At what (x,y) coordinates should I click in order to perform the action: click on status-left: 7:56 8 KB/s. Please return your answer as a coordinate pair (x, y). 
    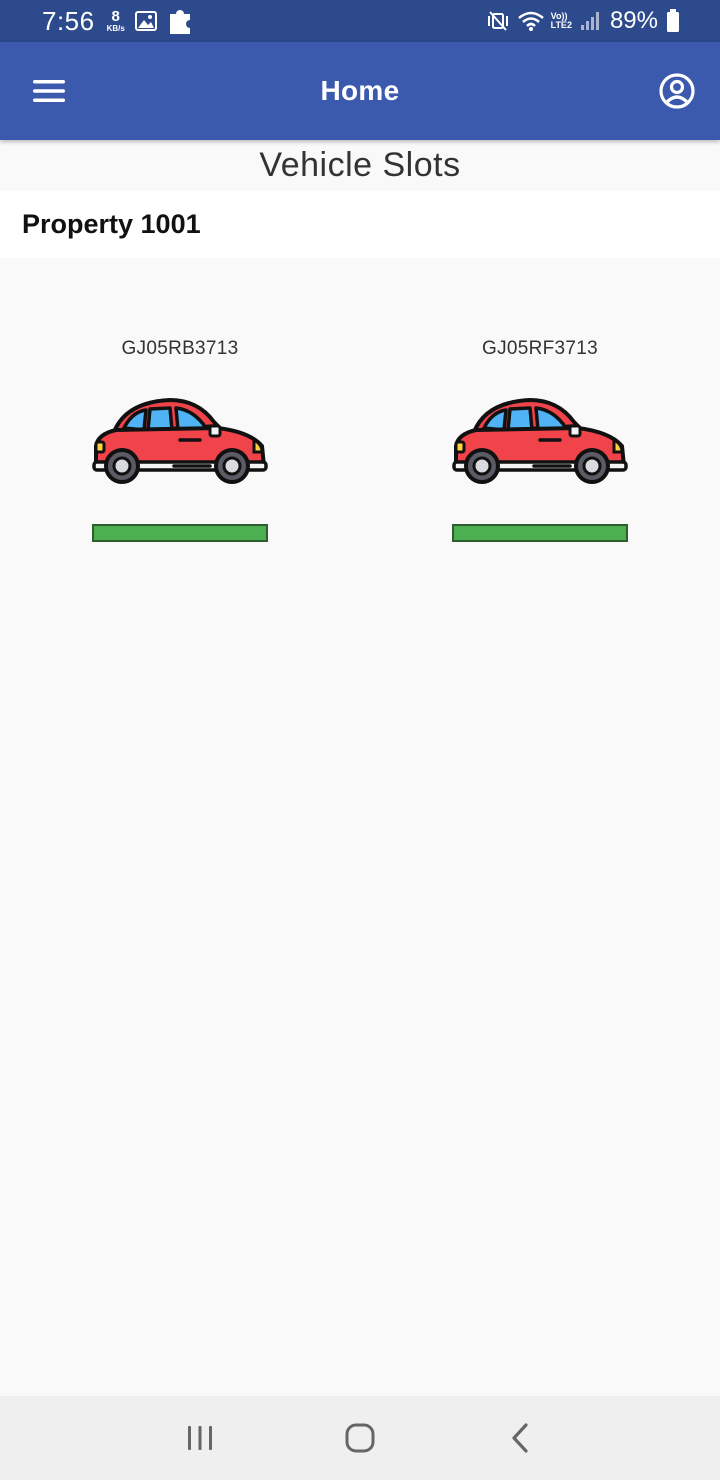
    Looking at the image, I should click on (117, 21).